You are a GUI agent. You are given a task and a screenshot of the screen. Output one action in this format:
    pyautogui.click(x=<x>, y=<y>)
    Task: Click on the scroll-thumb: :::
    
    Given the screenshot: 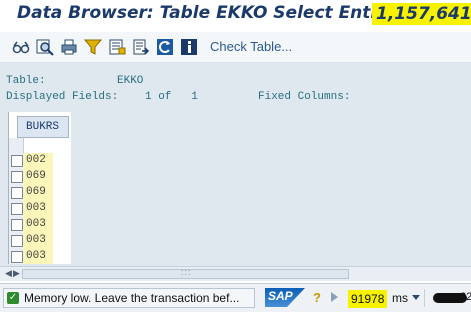 What is the action you would take?
    pyautogui.click(x=185, y=273)
    